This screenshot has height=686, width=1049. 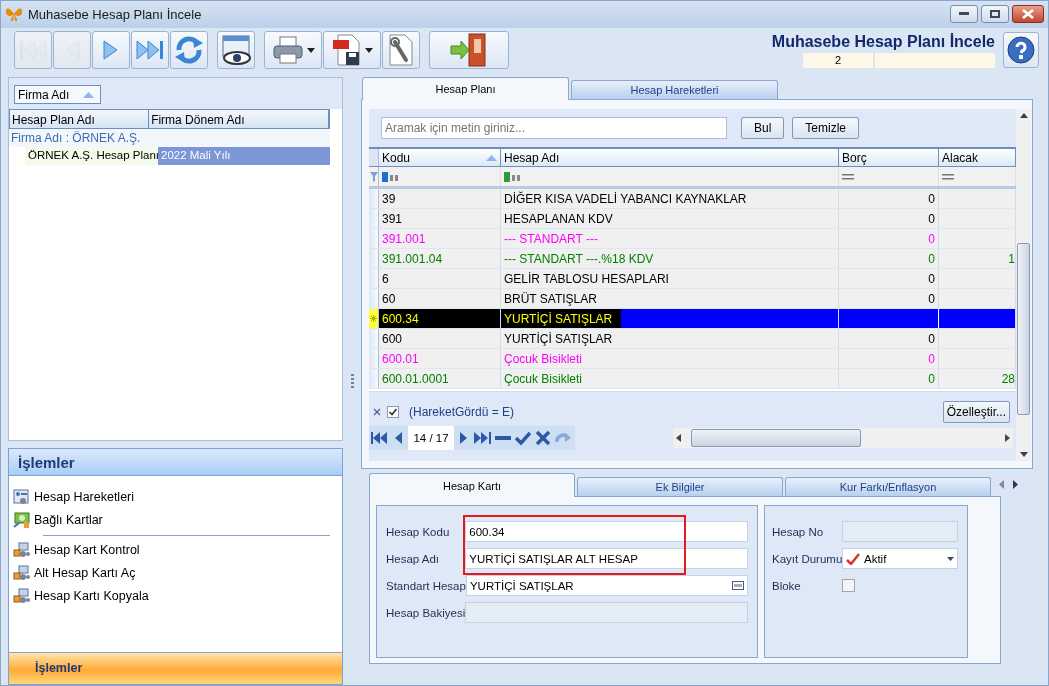 What do you see at coordinates (60, 520) in the screenshot?
I see `task-link: Bağlı Kartlar` at bounding box center [60, 520].